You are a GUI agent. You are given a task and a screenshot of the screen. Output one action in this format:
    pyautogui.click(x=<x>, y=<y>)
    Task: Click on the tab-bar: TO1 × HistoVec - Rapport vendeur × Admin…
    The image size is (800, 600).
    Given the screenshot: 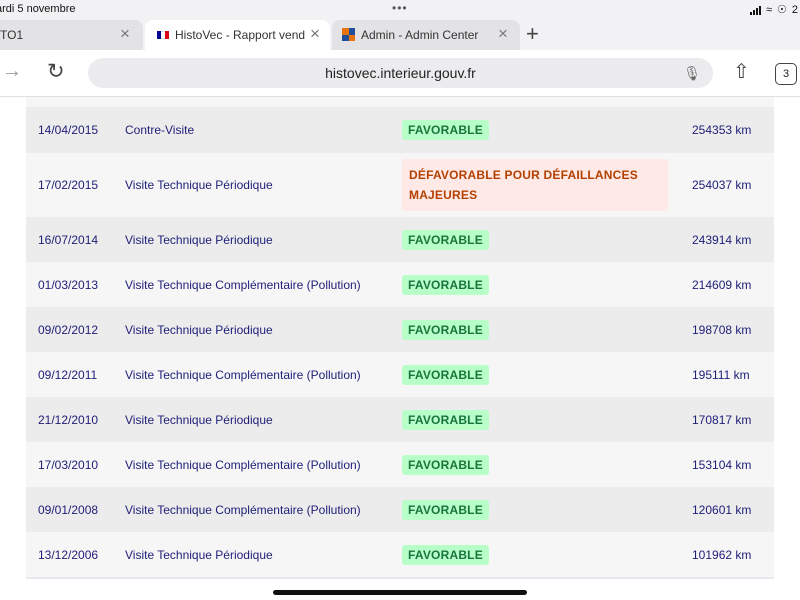 What is the action you would take?
    pyautogui.click(x=400, y=35)
    